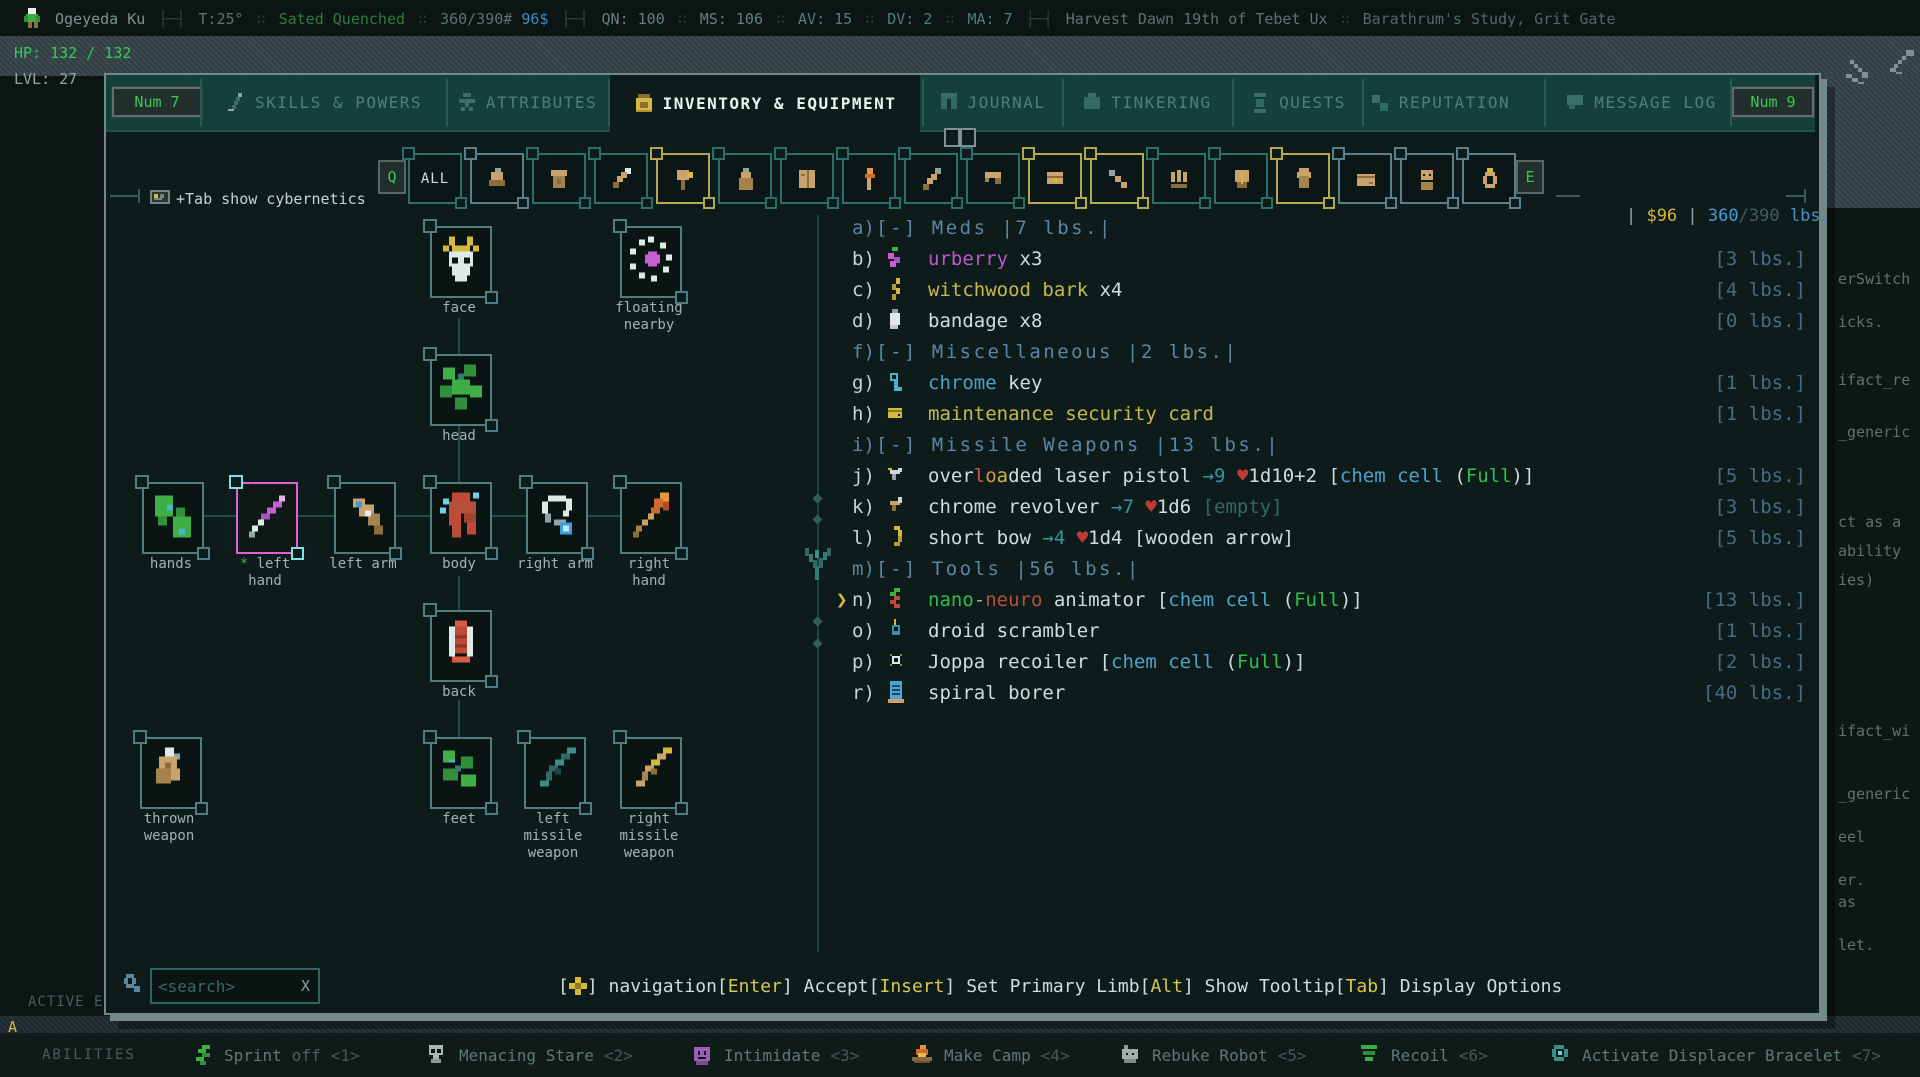 The width and height of the screenshot is (1920, 1077). I want to click on slot-right-hand, so click(650, 517).